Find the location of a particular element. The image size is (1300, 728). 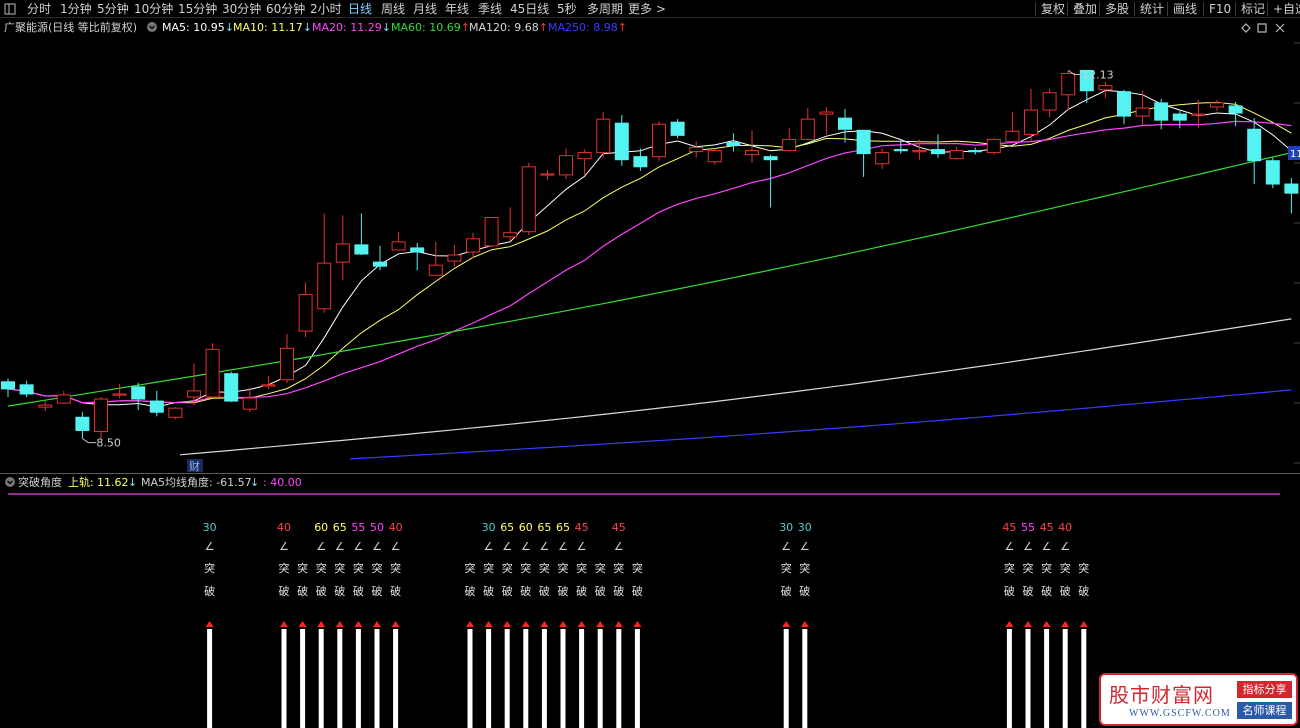

high-price-label: 12.13 is located at coordinates (1098, 74).